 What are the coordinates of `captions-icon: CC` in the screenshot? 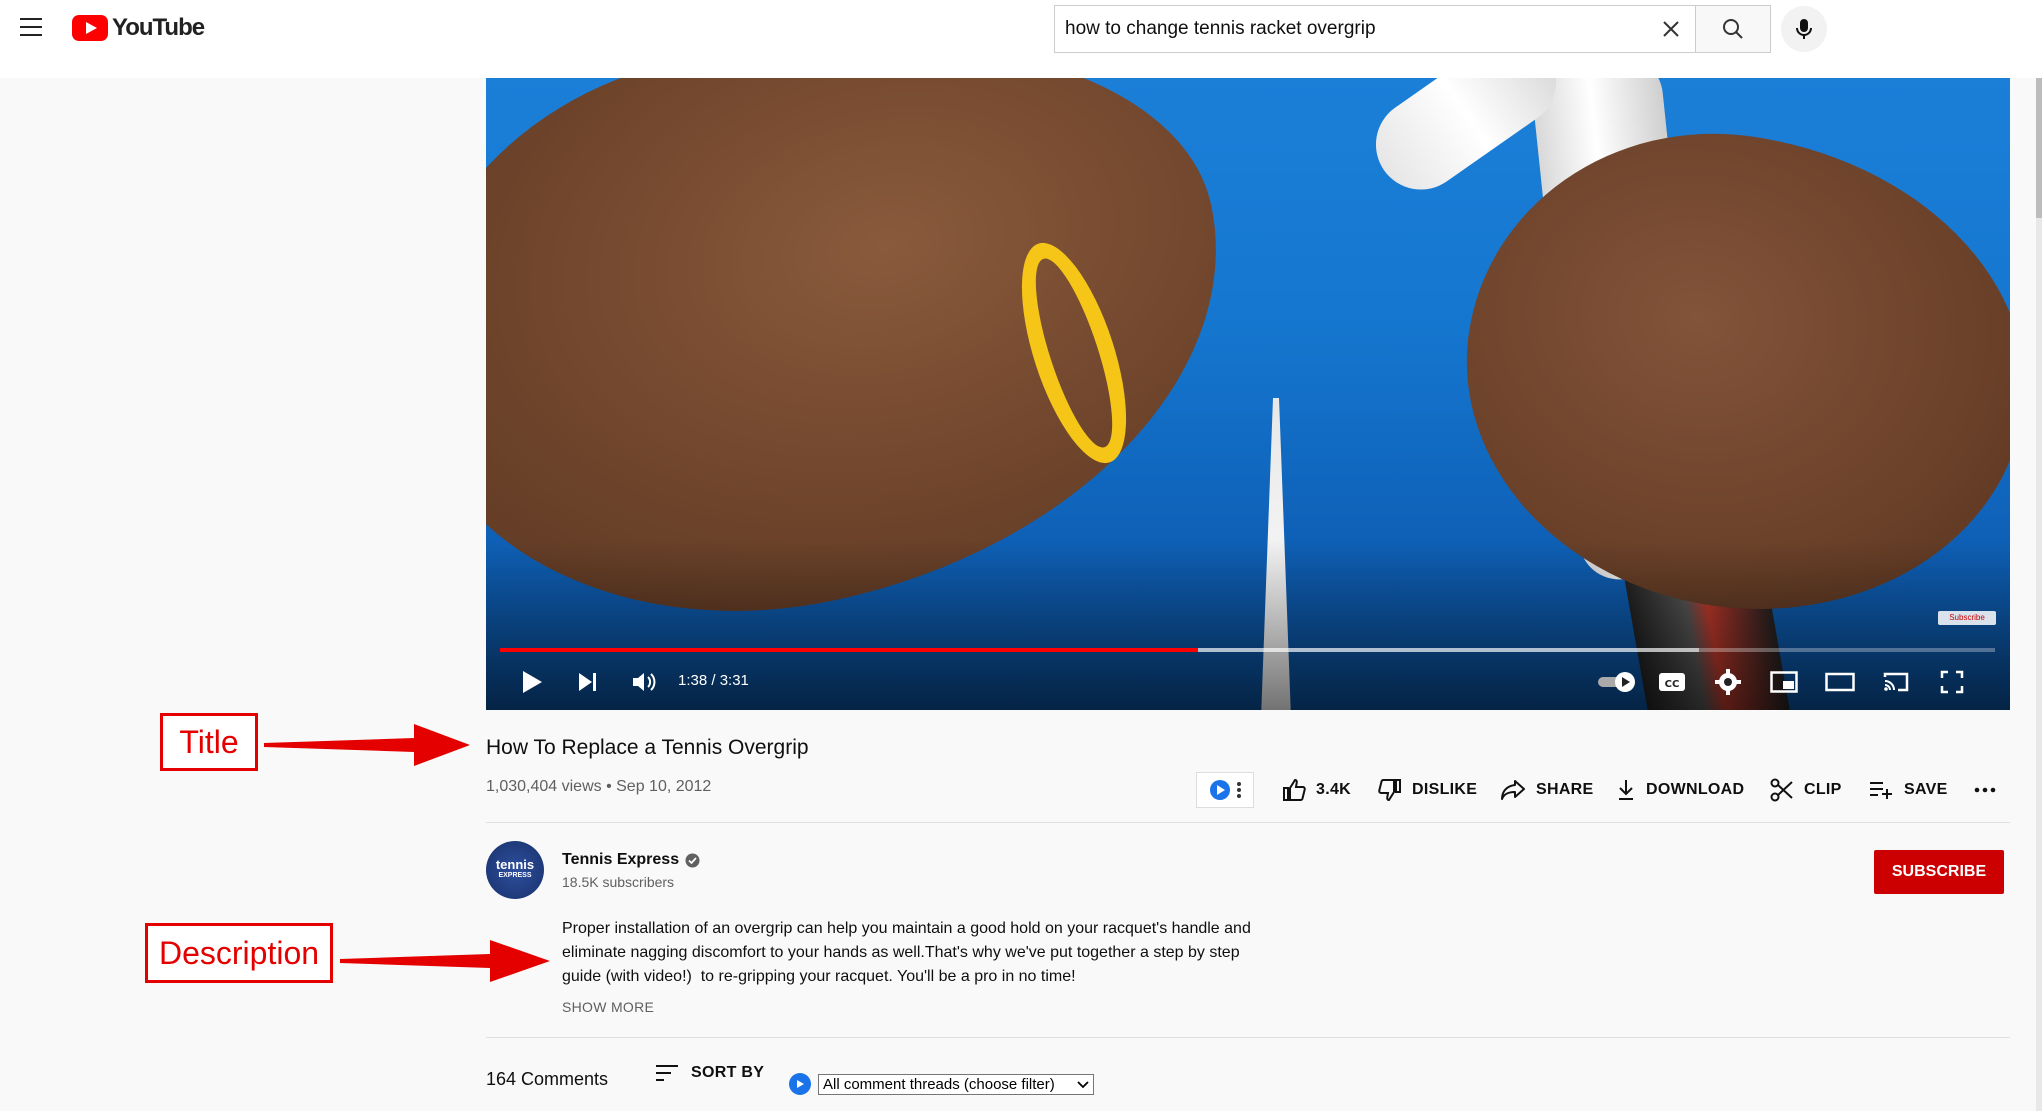 It's located at (1672, 682).